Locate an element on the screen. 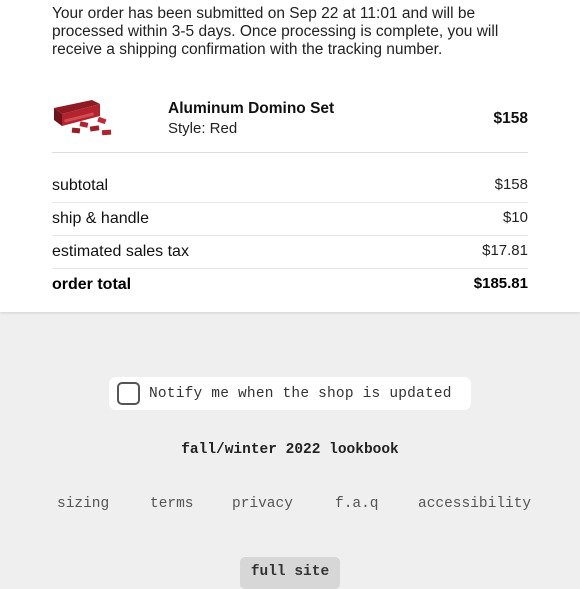 The image size is (580, 589). footer-link-privacy: privacy is located at coordinates (262, 504).